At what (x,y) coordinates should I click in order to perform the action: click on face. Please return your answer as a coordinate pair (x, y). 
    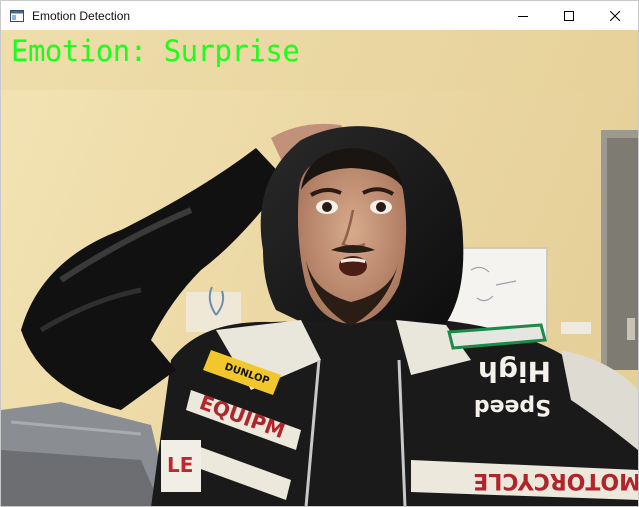
    Looking at the image, I should click on (352, 238).